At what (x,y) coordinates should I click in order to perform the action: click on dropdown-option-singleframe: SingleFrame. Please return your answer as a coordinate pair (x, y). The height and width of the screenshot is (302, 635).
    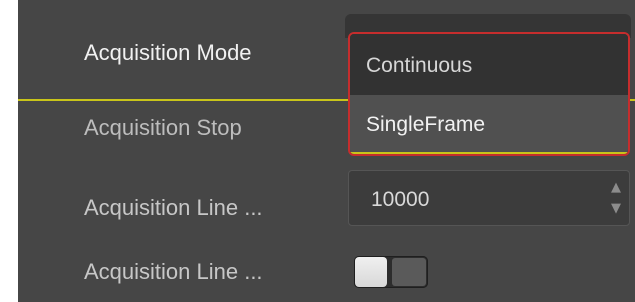
    Looking at the image, I should click on (489, 124).